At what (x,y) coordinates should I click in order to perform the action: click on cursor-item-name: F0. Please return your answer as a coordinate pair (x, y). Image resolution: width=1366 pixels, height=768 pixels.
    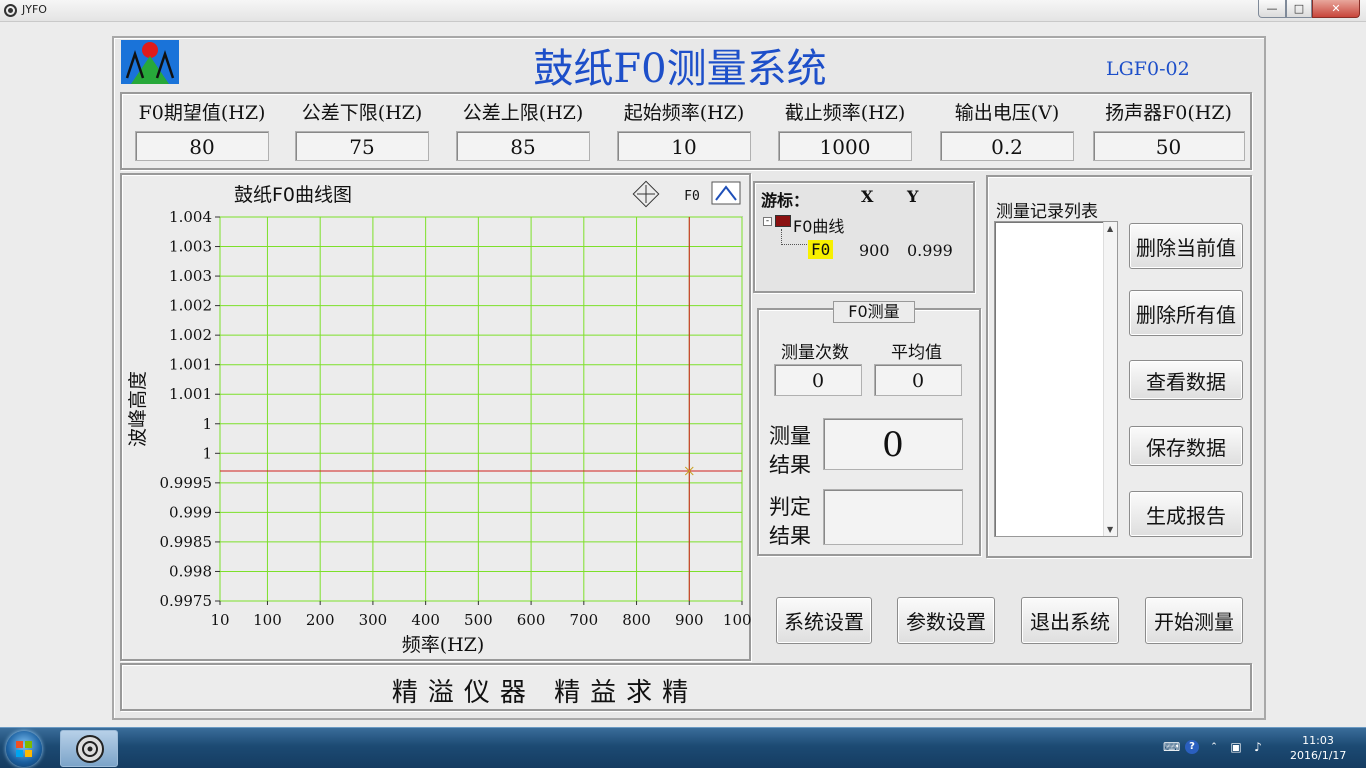
    Looking at the image, I should click on (821, 249).